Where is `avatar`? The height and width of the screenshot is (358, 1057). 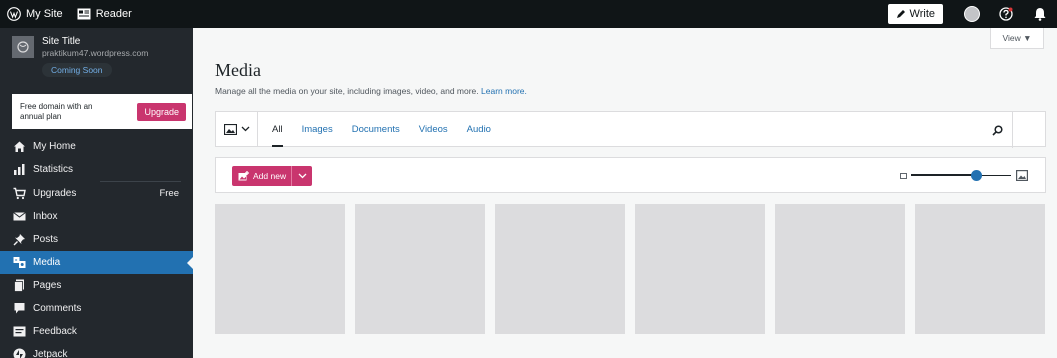 avatar is located at coordinates (972, 14).